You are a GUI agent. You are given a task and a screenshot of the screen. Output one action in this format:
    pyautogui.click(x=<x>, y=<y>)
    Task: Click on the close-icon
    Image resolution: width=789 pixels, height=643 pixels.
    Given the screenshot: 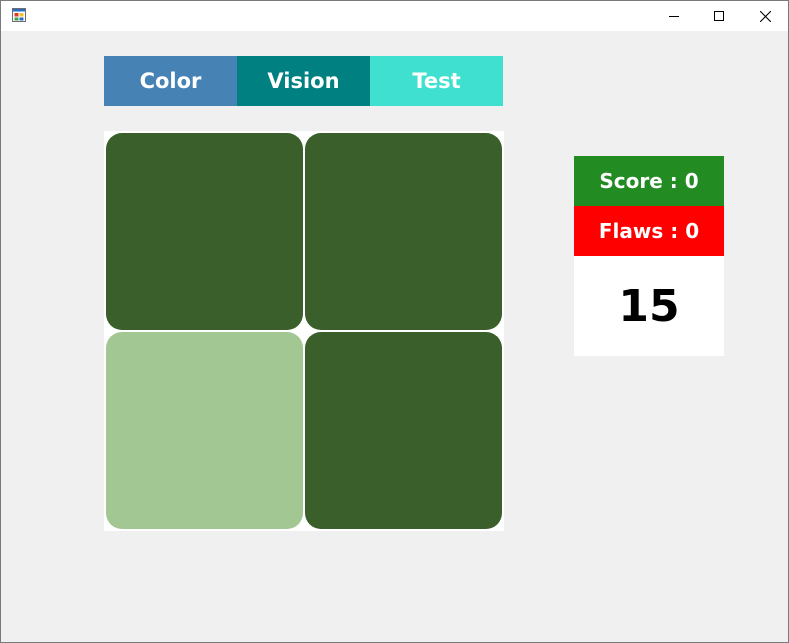 What is the action you would take?
    pyautogui.click(x=765, y=16)
    